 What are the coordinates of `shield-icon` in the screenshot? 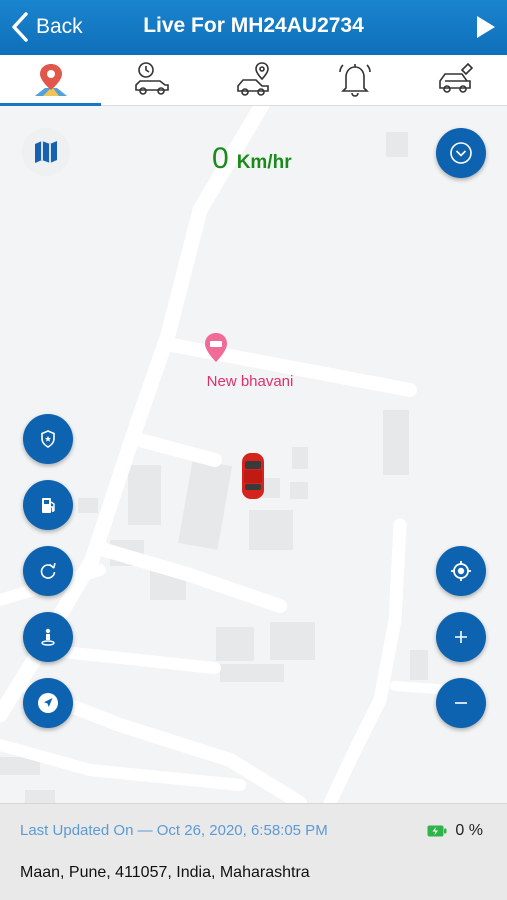 It's located at (48, 439).